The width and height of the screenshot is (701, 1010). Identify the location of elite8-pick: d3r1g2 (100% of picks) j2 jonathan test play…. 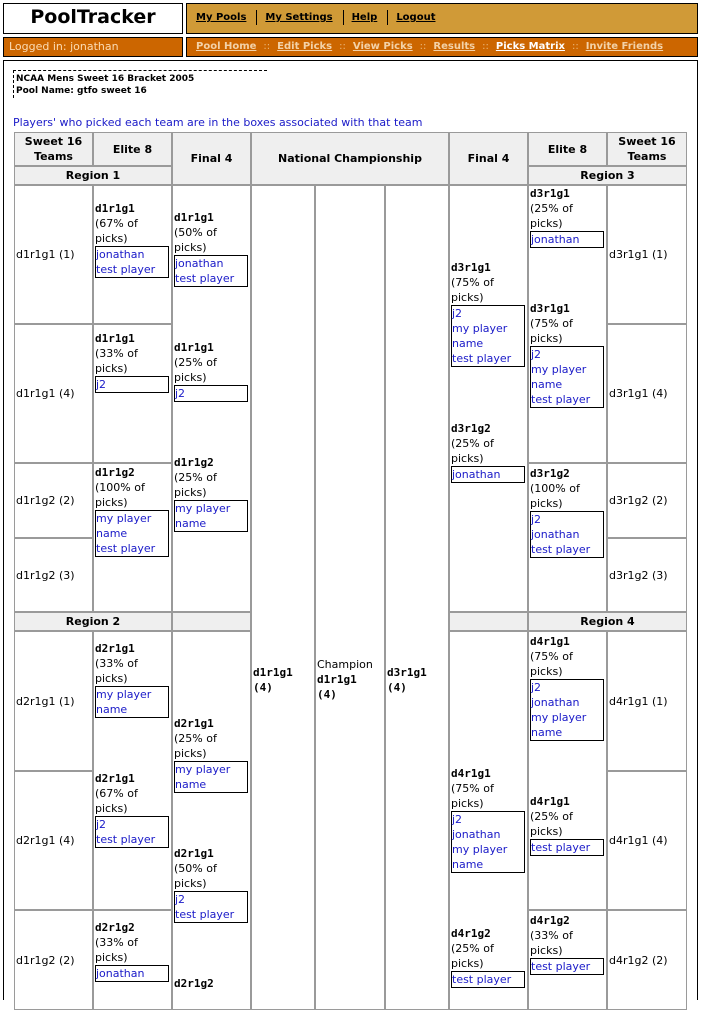
(568, 512).